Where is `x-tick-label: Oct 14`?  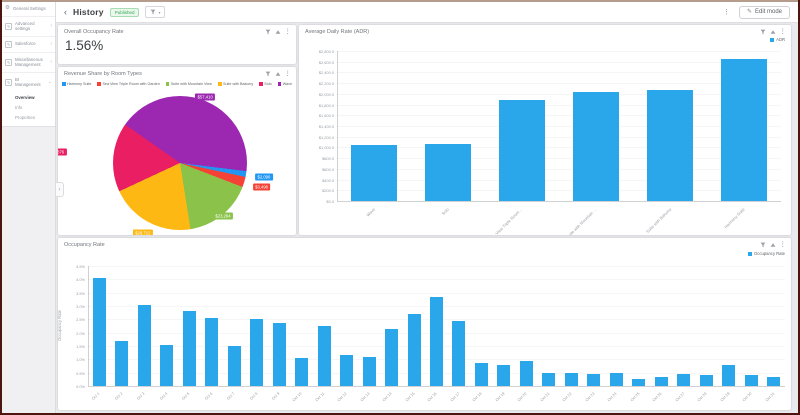
x-tick-label: Oct 14 is located at coordinates (387, 397).